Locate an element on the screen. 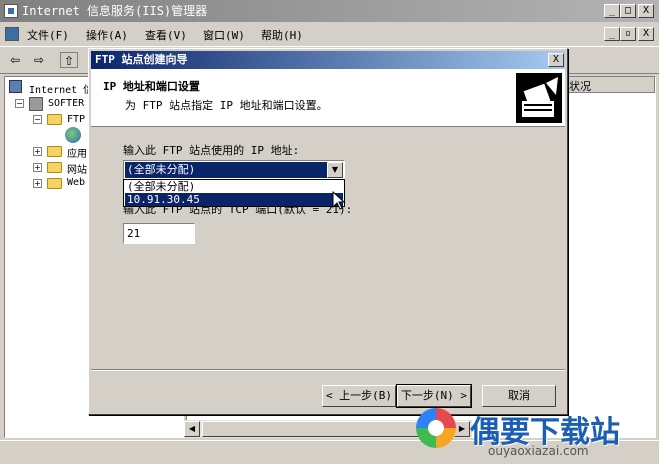  main-window-title-bar: Internet 信息服务(IIS)管理器 is located at coordinates (329, 11).